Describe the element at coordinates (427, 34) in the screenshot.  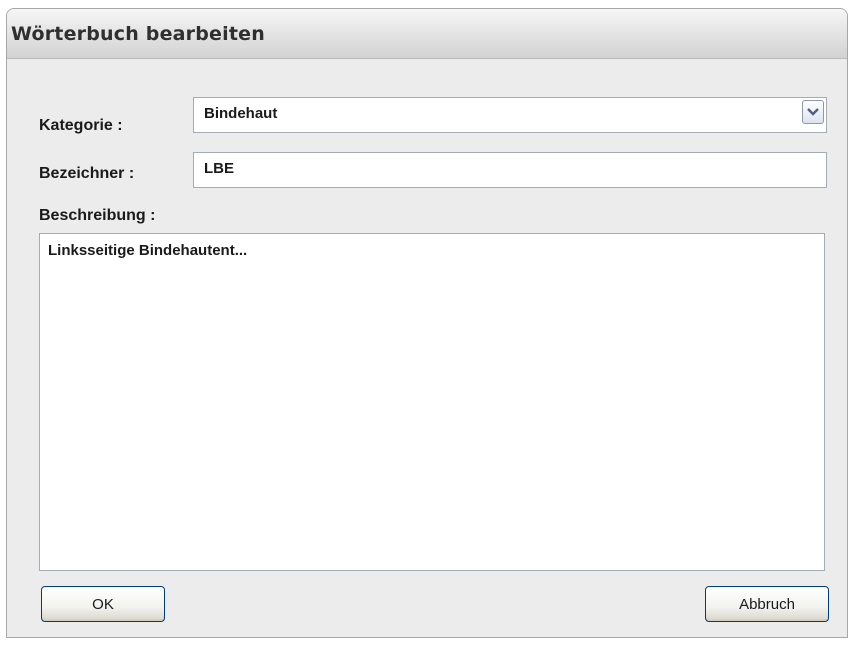
I see `title-bar: Wörterbuch bearbeiten` at that location.